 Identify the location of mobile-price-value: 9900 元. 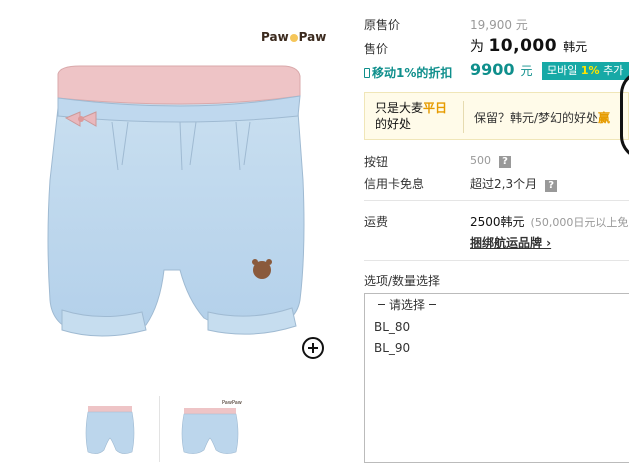
(501, 69).